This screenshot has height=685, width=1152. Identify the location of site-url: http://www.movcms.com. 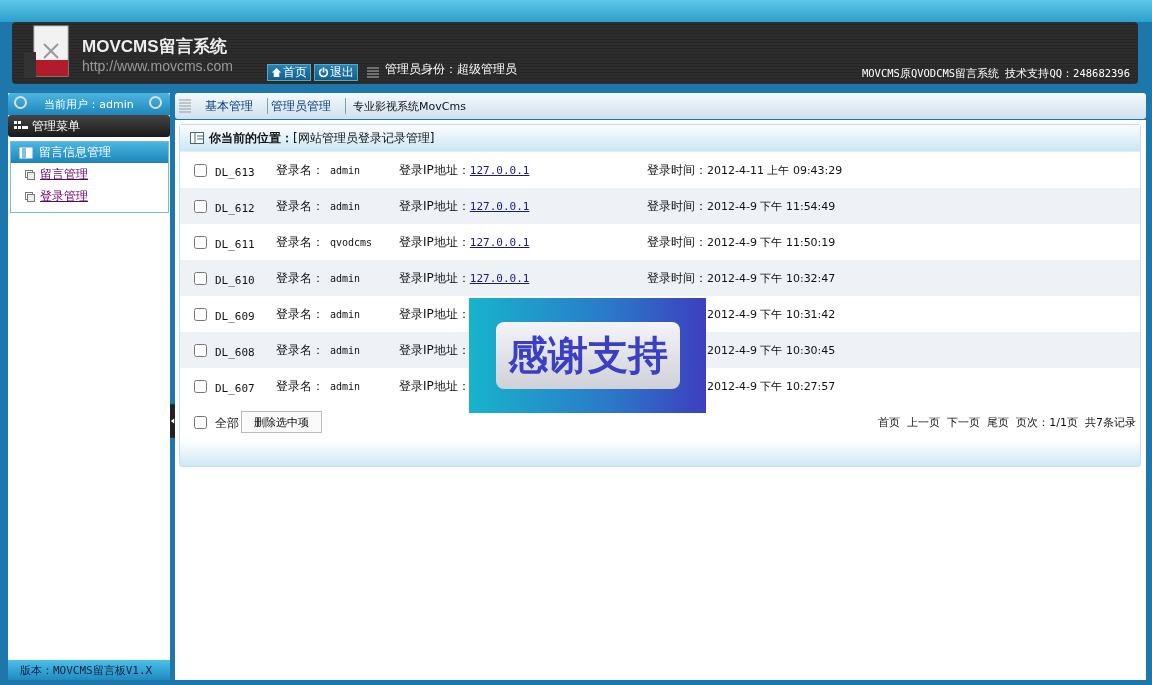
(157, 65).